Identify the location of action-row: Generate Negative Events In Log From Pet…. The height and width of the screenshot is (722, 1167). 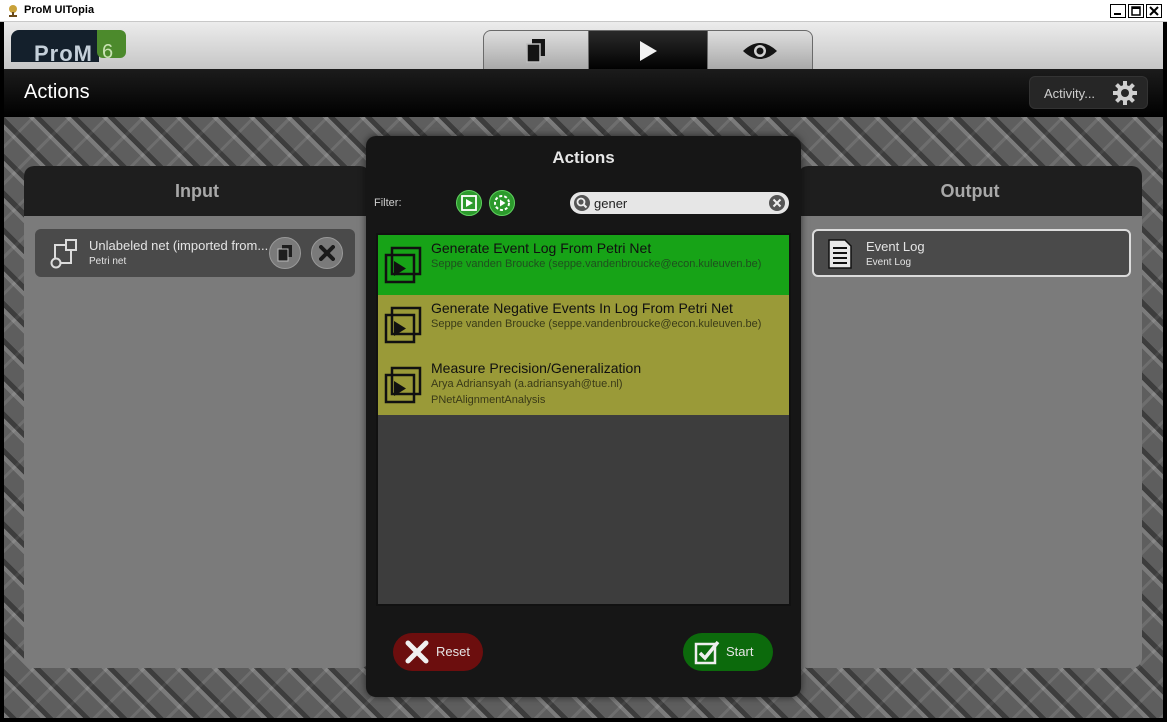
(583, 325).